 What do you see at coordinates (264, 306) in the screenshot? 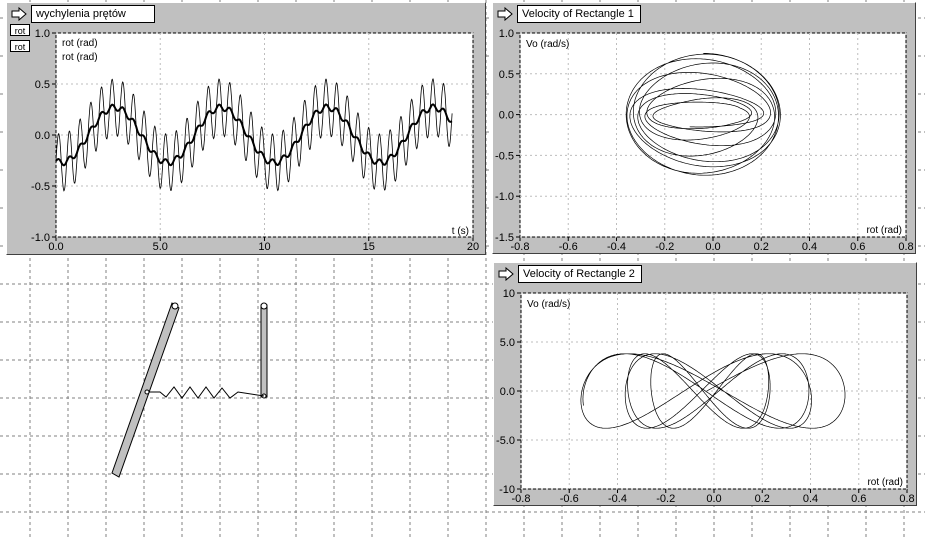
I see `rod-2-pivot` at bounding box center [264, 306].